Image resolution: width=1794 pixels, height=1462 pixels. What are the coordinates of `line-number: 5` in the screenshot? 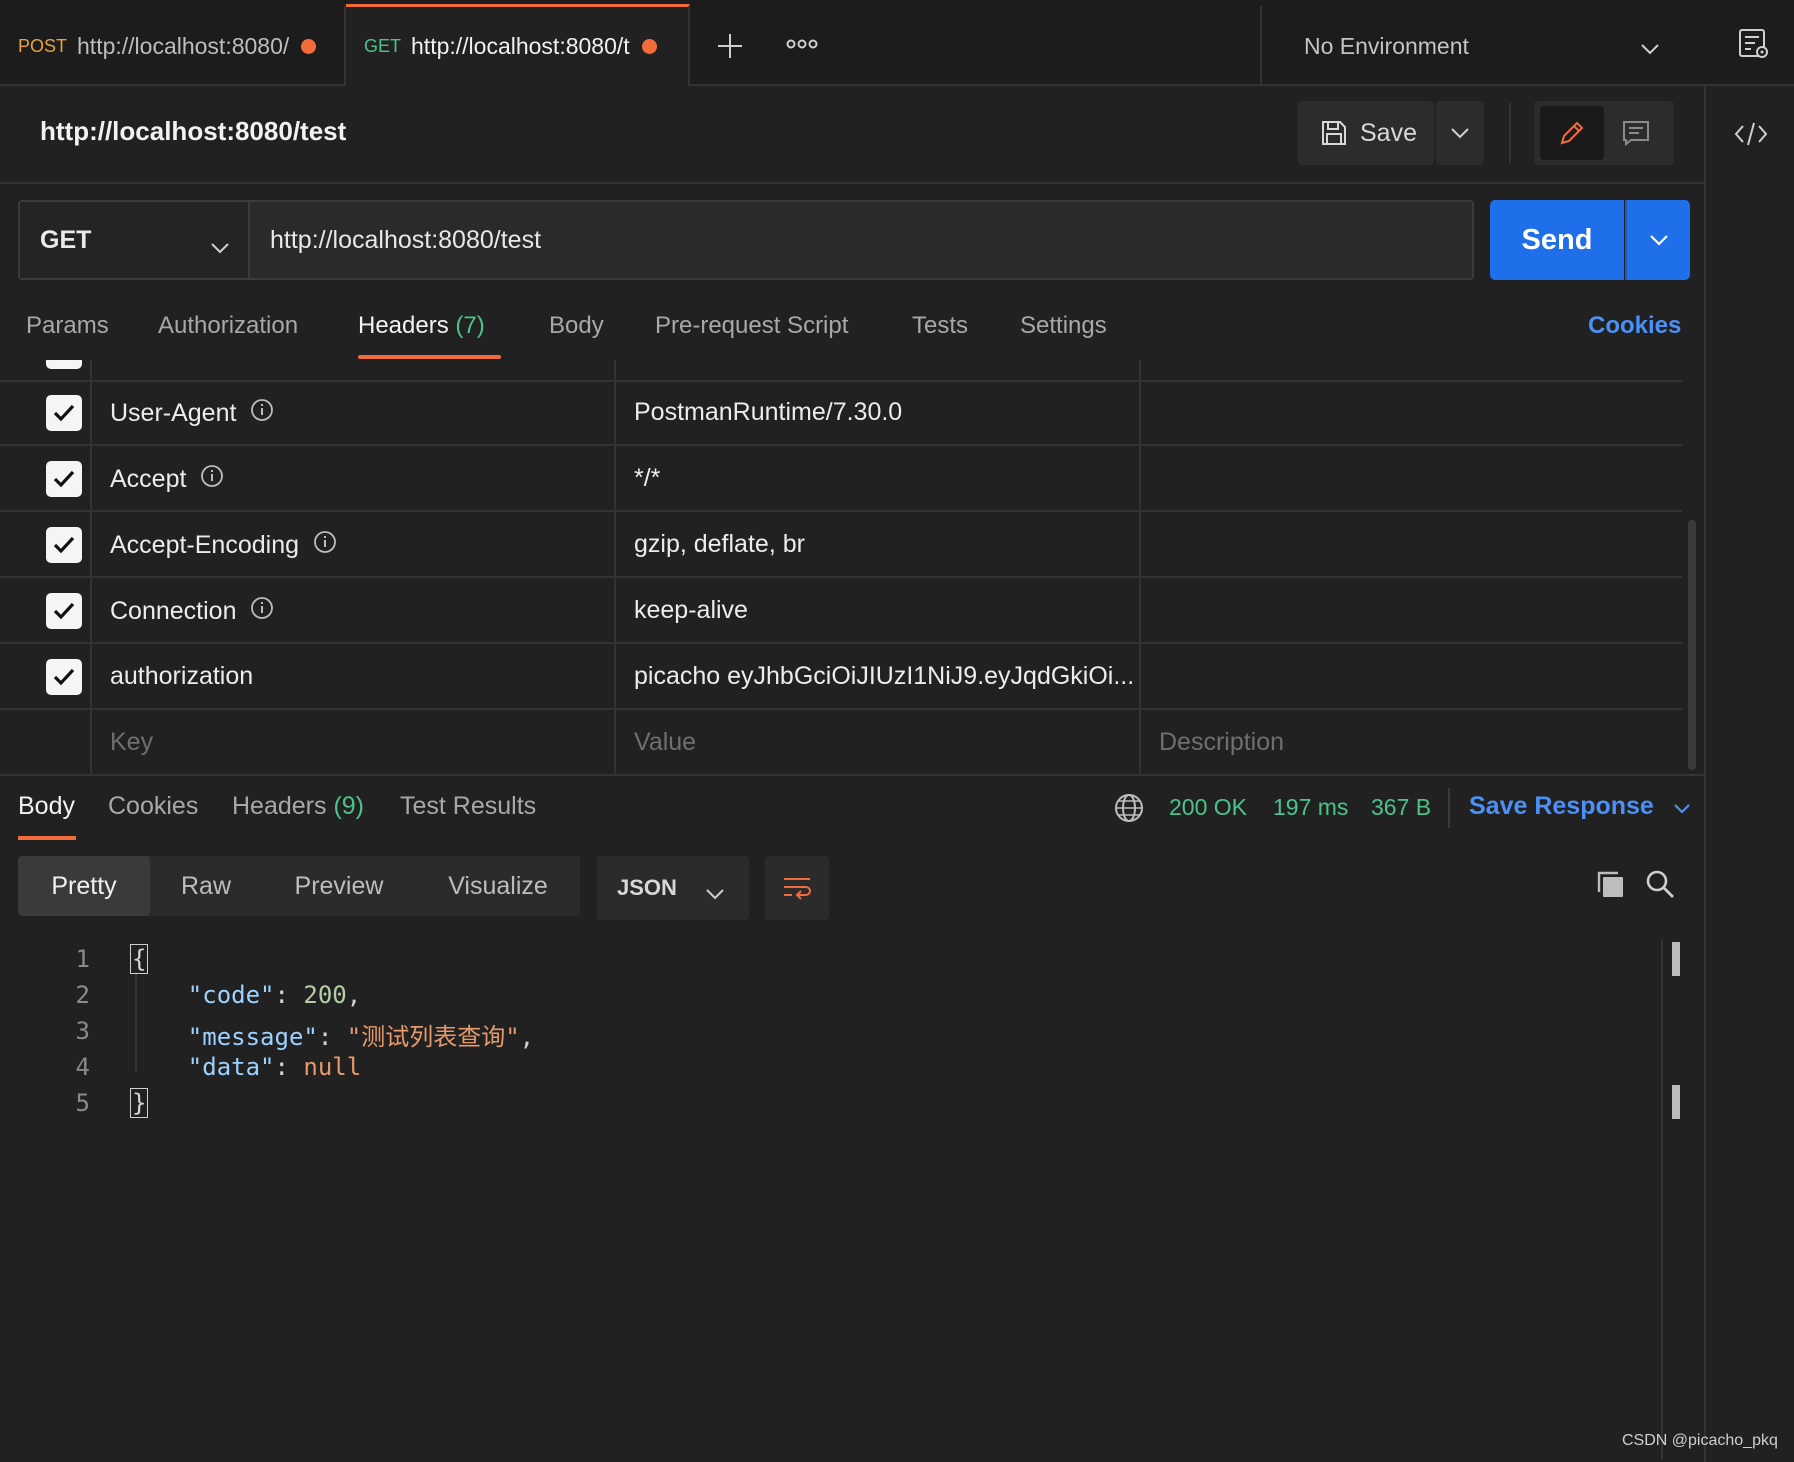 It's located at (82, 1103).